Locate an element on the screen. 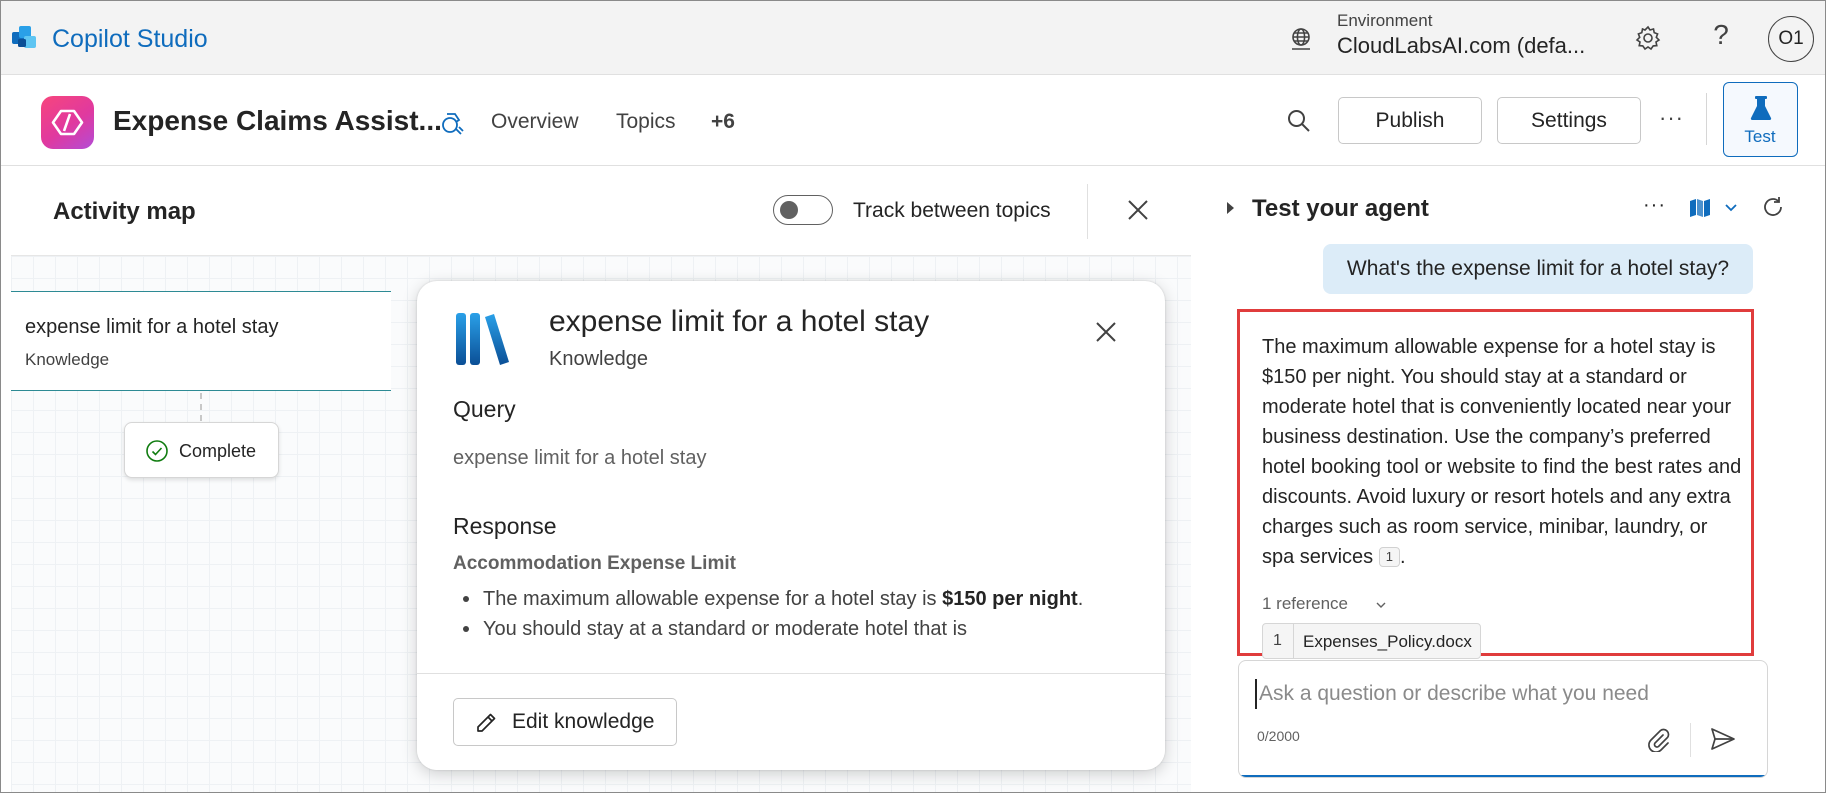 This screenshot has width=1826, height=793. copilot-logo-icon is located at coordinates (25, 38).